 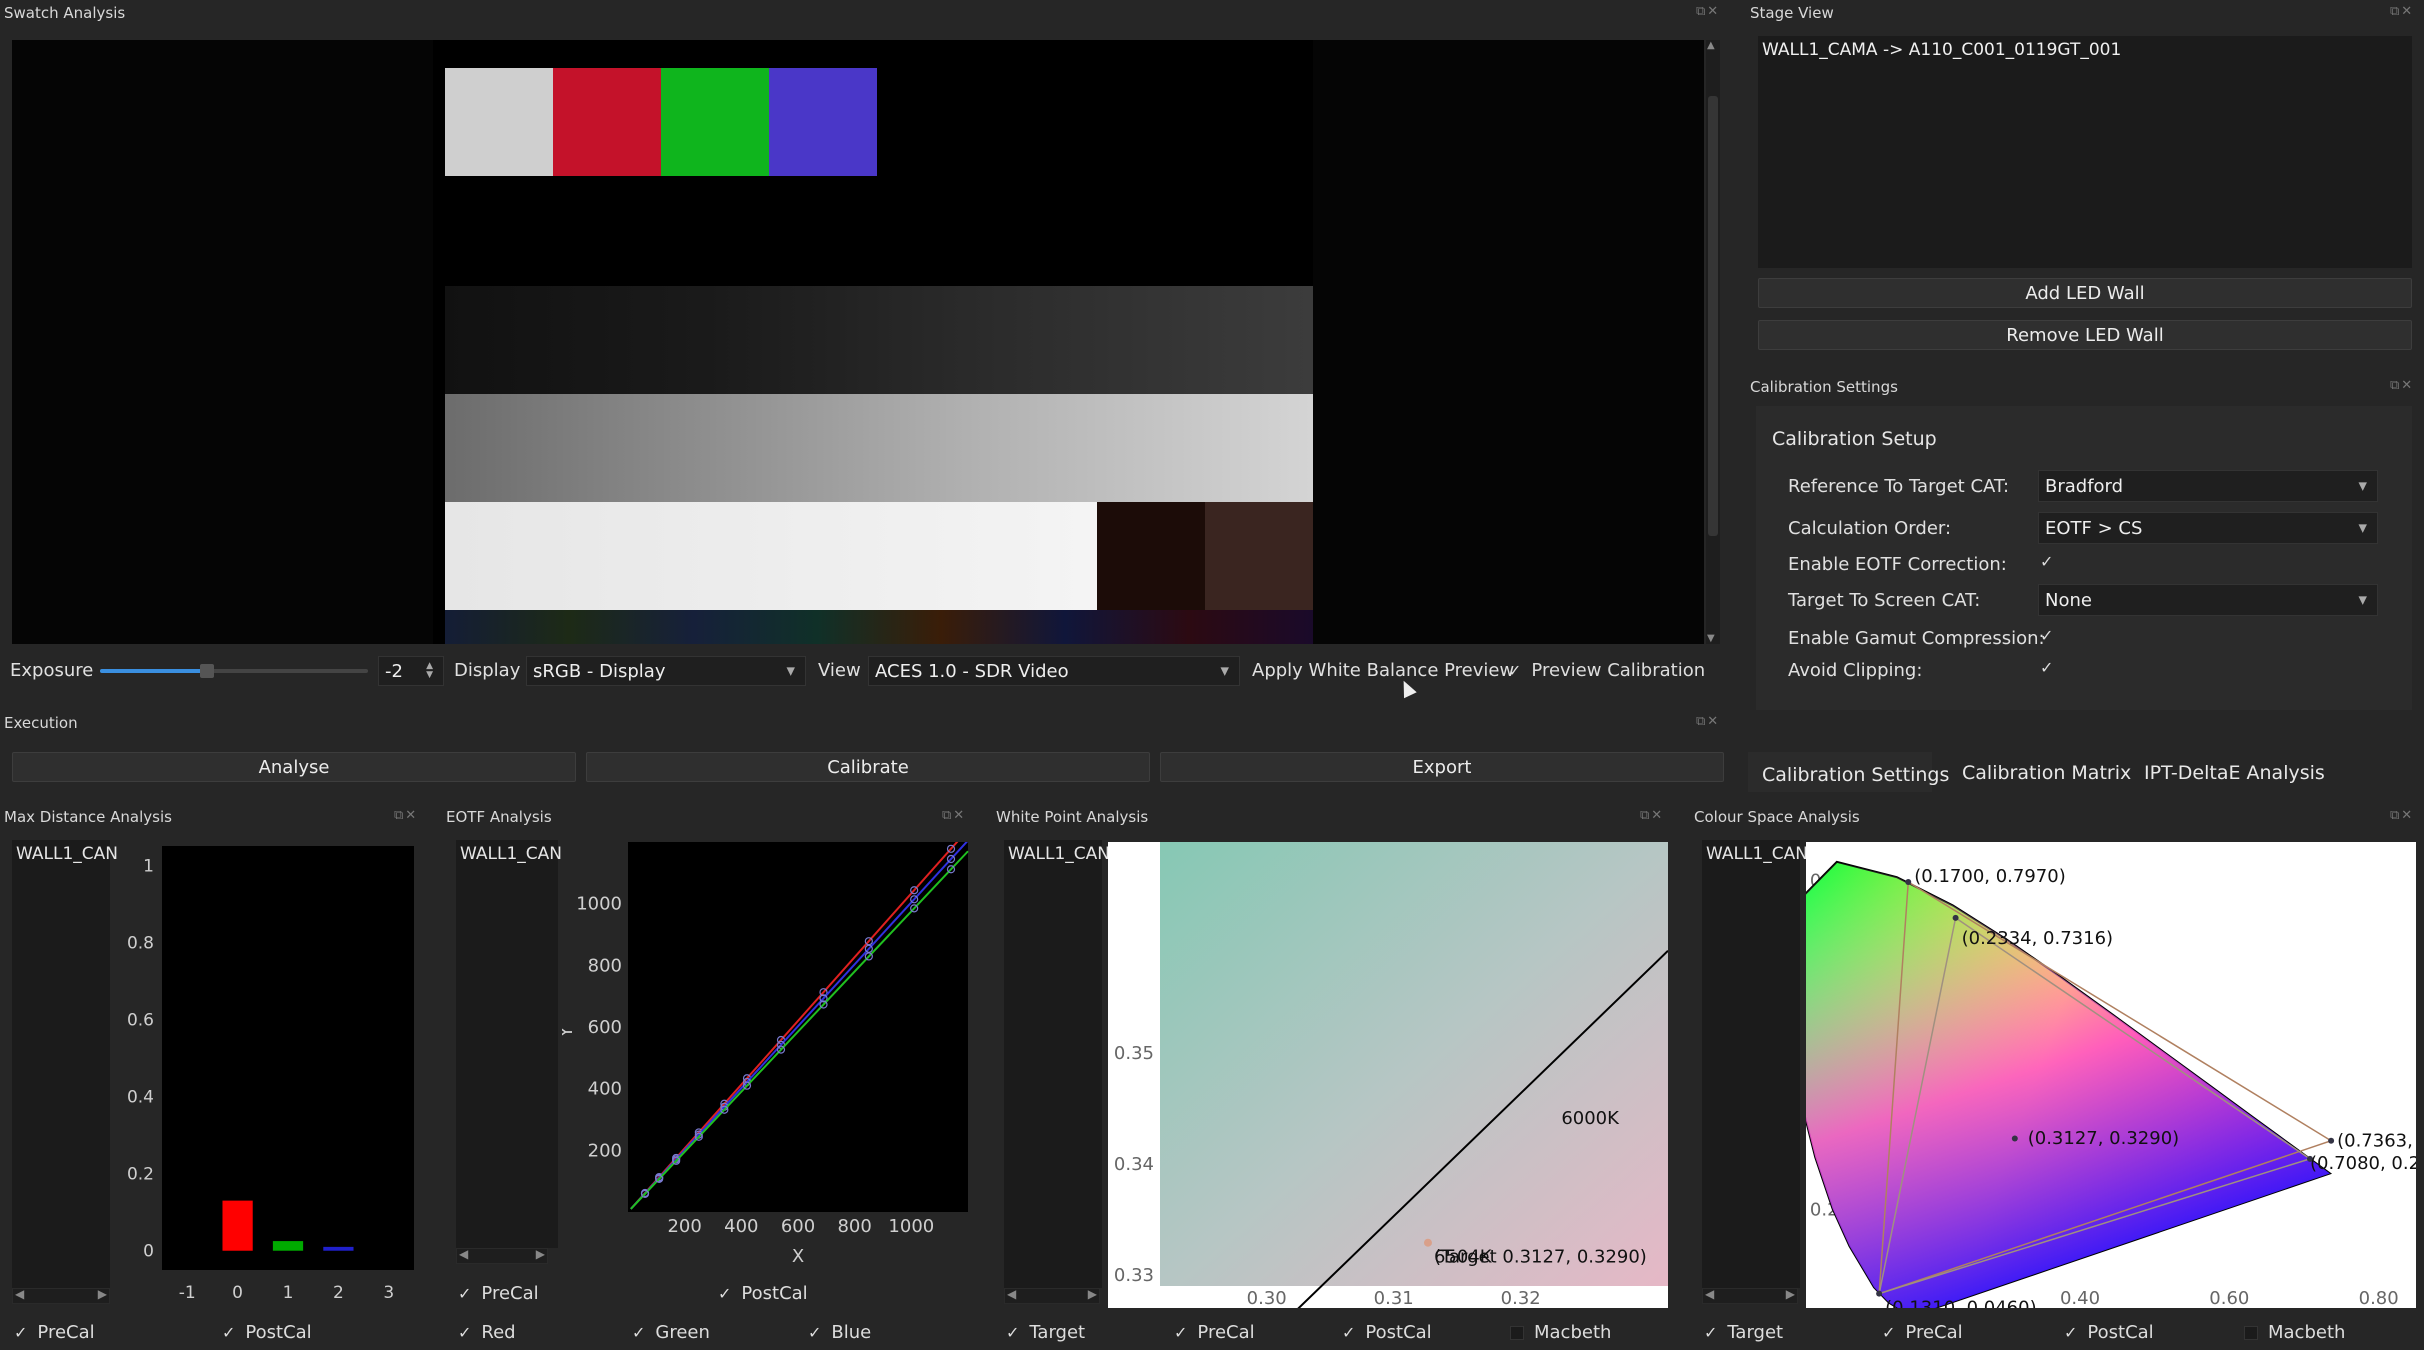 What do you see at coordinates (671, 1332) in the screenshot?
I see `eotf-green-checkbox: ✓ Green` at bounding box center [671, 1332].